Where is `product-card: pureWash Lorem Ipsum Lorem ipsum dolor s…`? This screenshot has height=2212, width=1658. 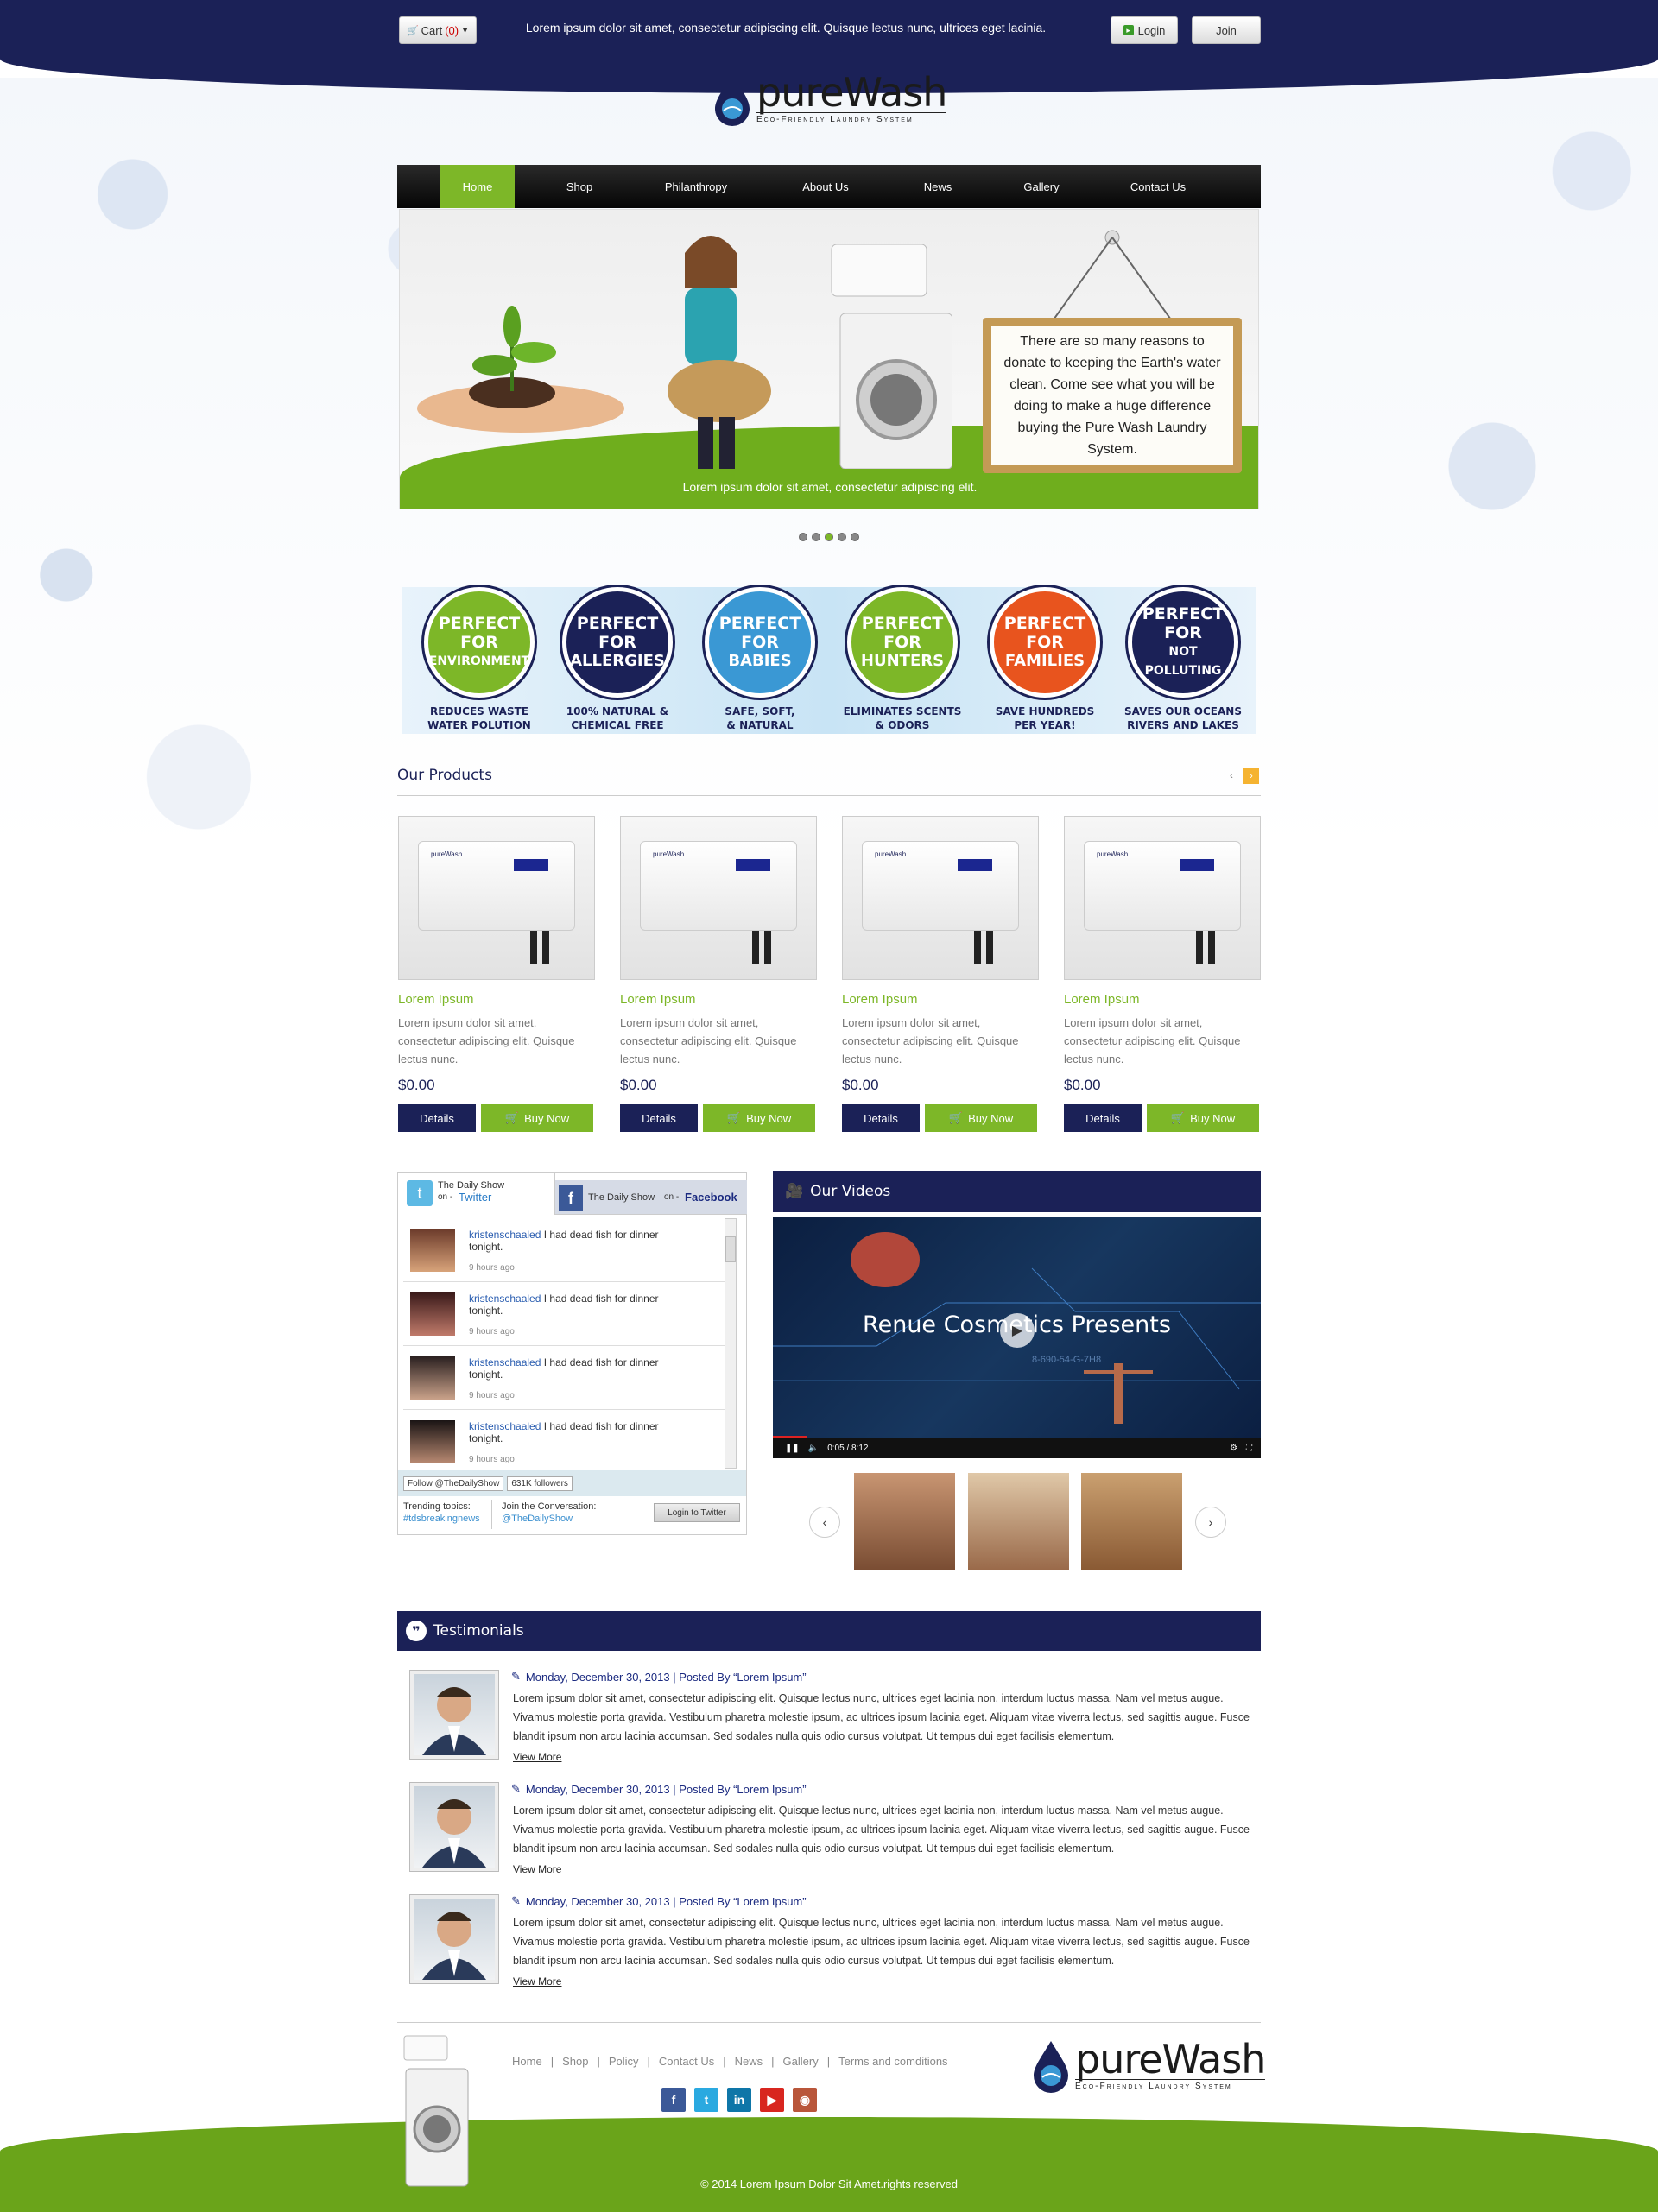 product-card: pureWash Lorem Ipsum Lorem ipsum dolor s… is located at coordinates (1163, 974).